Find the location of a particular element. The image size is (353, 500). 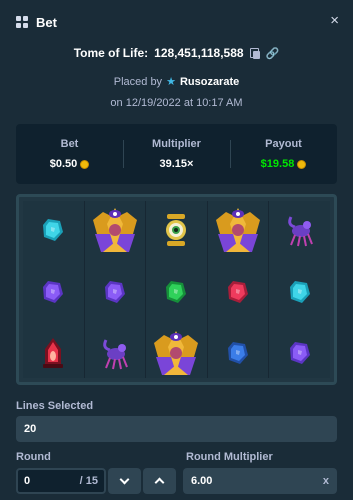

copy-icon is located at coordinates (254, 53).